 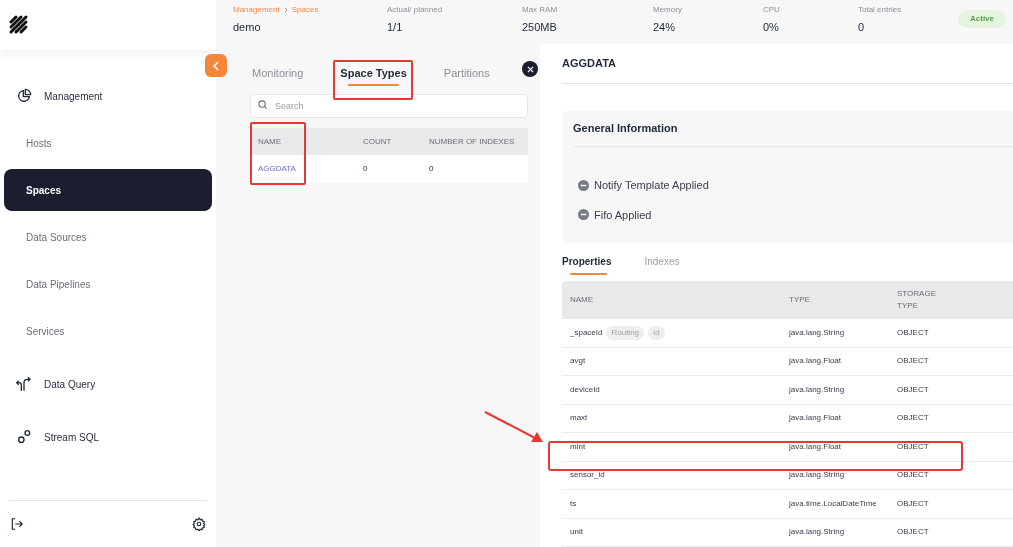 I want to click on tag: Id, so click(x=656, y=332).